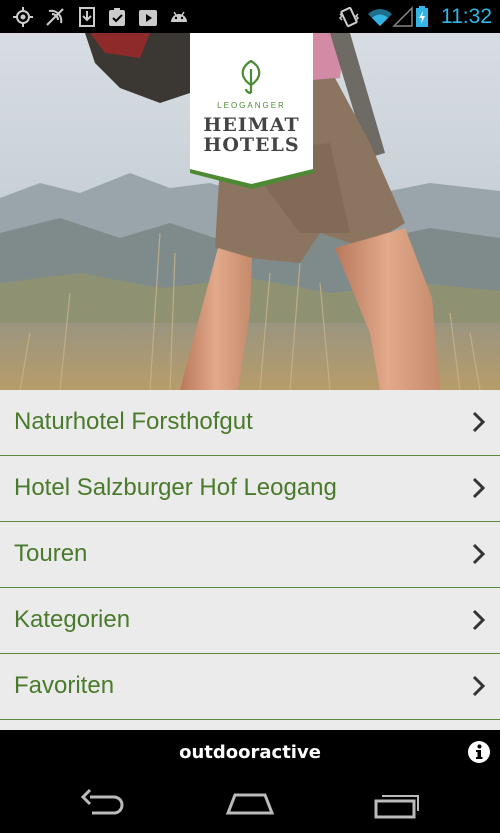 Image resolution: width=500 pixels, height=833 pixels. I want to click on android-icon, so click(179, 16).